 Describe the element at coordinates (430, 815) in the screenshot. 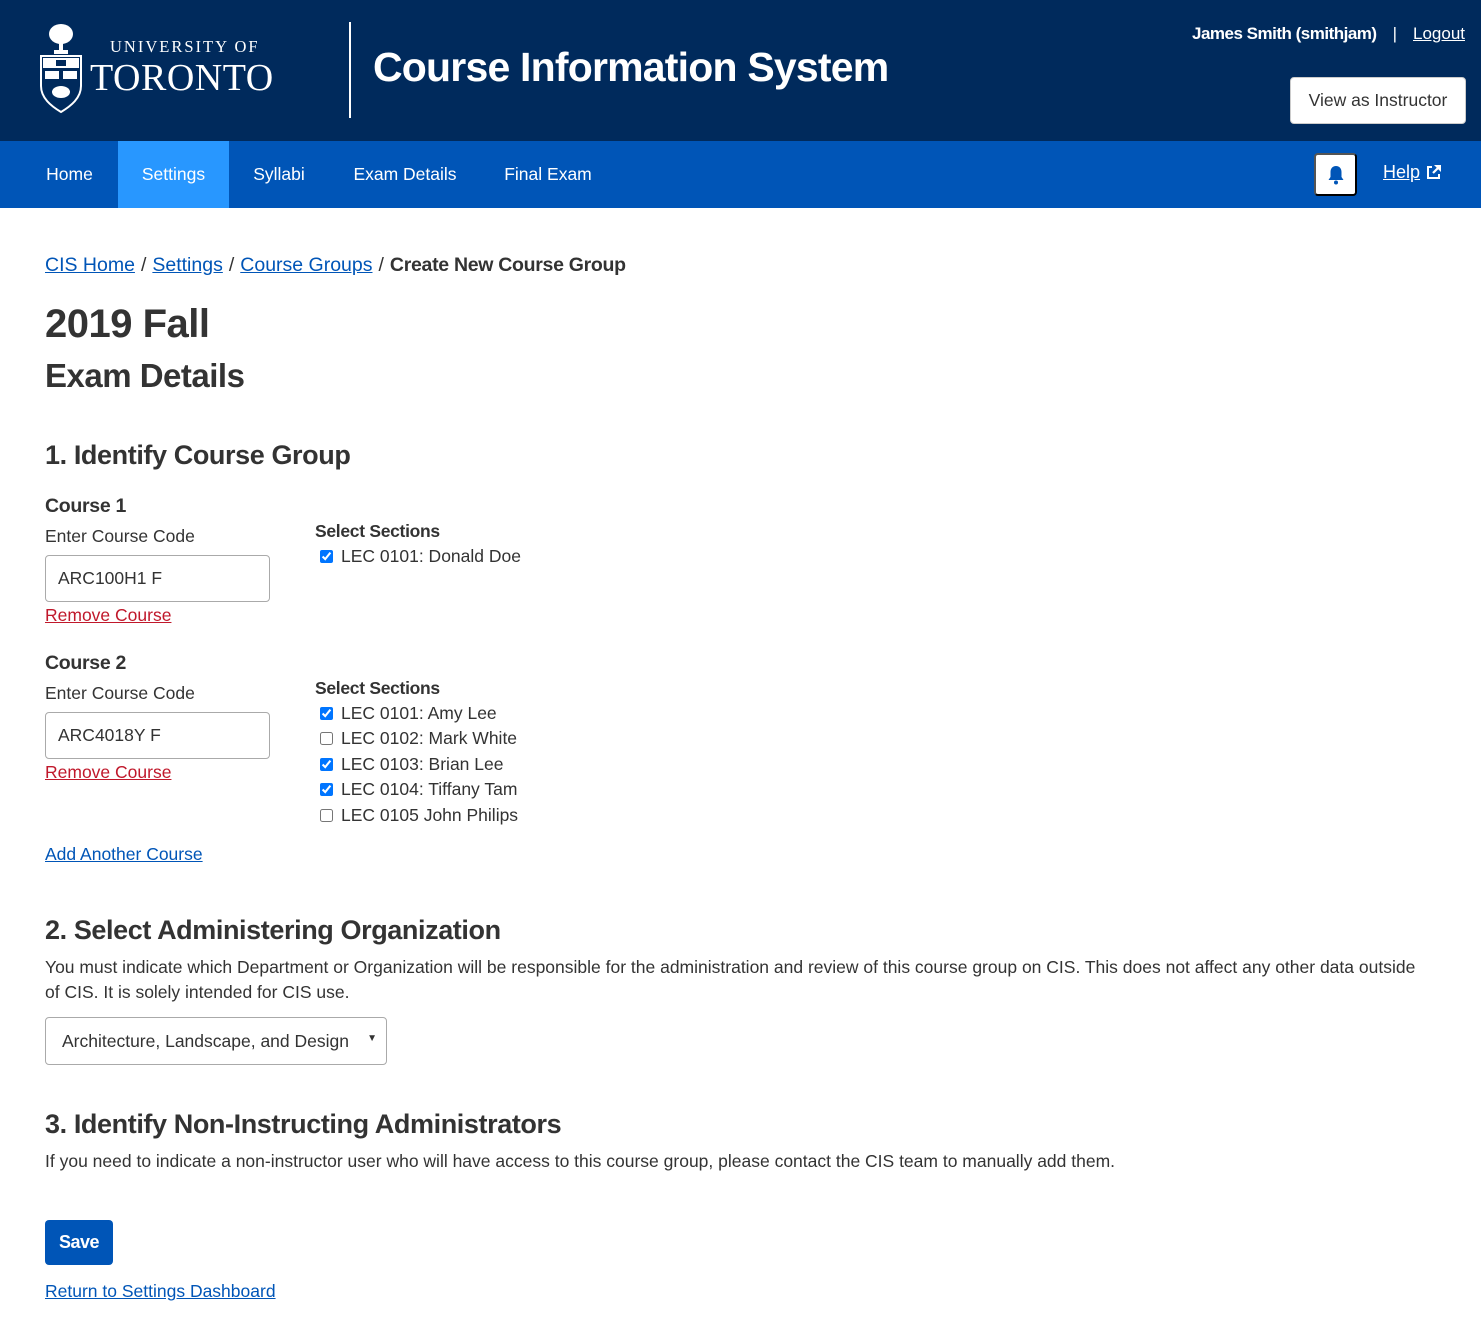

I see `section-label: LEC 0105 John Philips` at that location.